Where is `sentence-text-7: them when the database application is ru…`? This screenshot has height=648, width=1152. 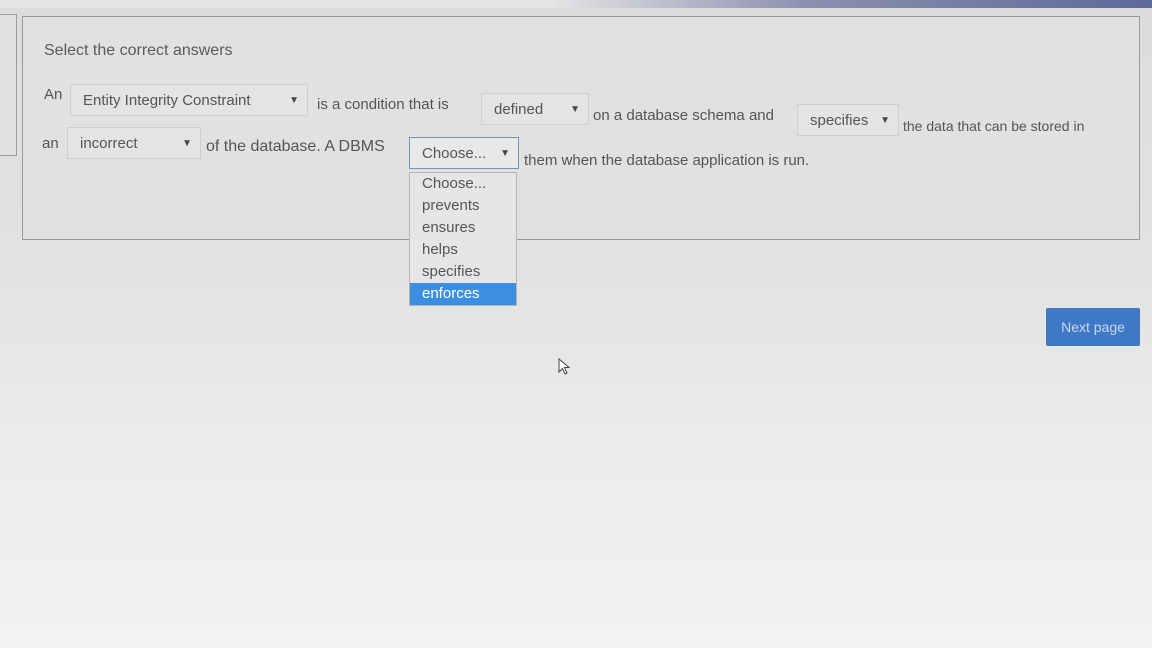 sentence-text-7: them when the database application is ru… is located at coordinates (667, 160).